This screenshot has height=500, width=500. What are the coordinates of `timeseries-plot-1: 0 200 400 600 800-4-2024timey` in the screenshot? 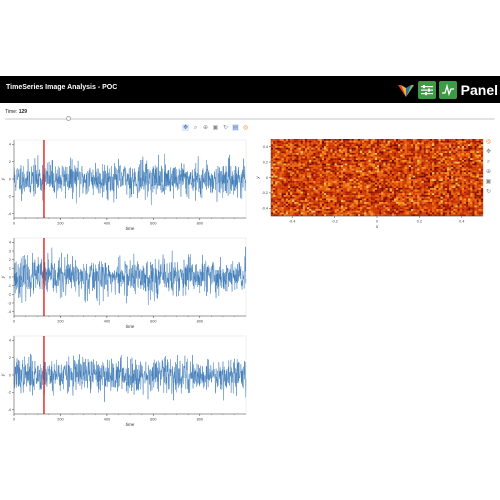 It's located at (125, 183).